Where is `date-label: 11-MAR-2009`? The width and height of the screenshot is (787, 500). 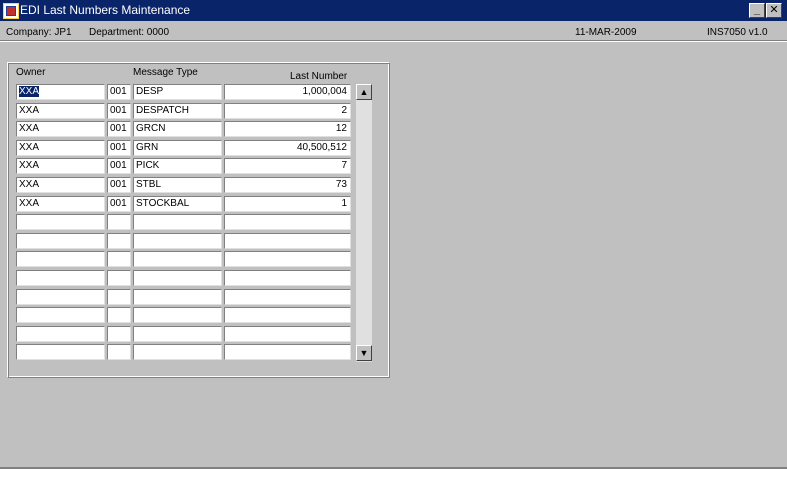 date-label: 11-MAR-2009 is located at coordinates (606, 32).